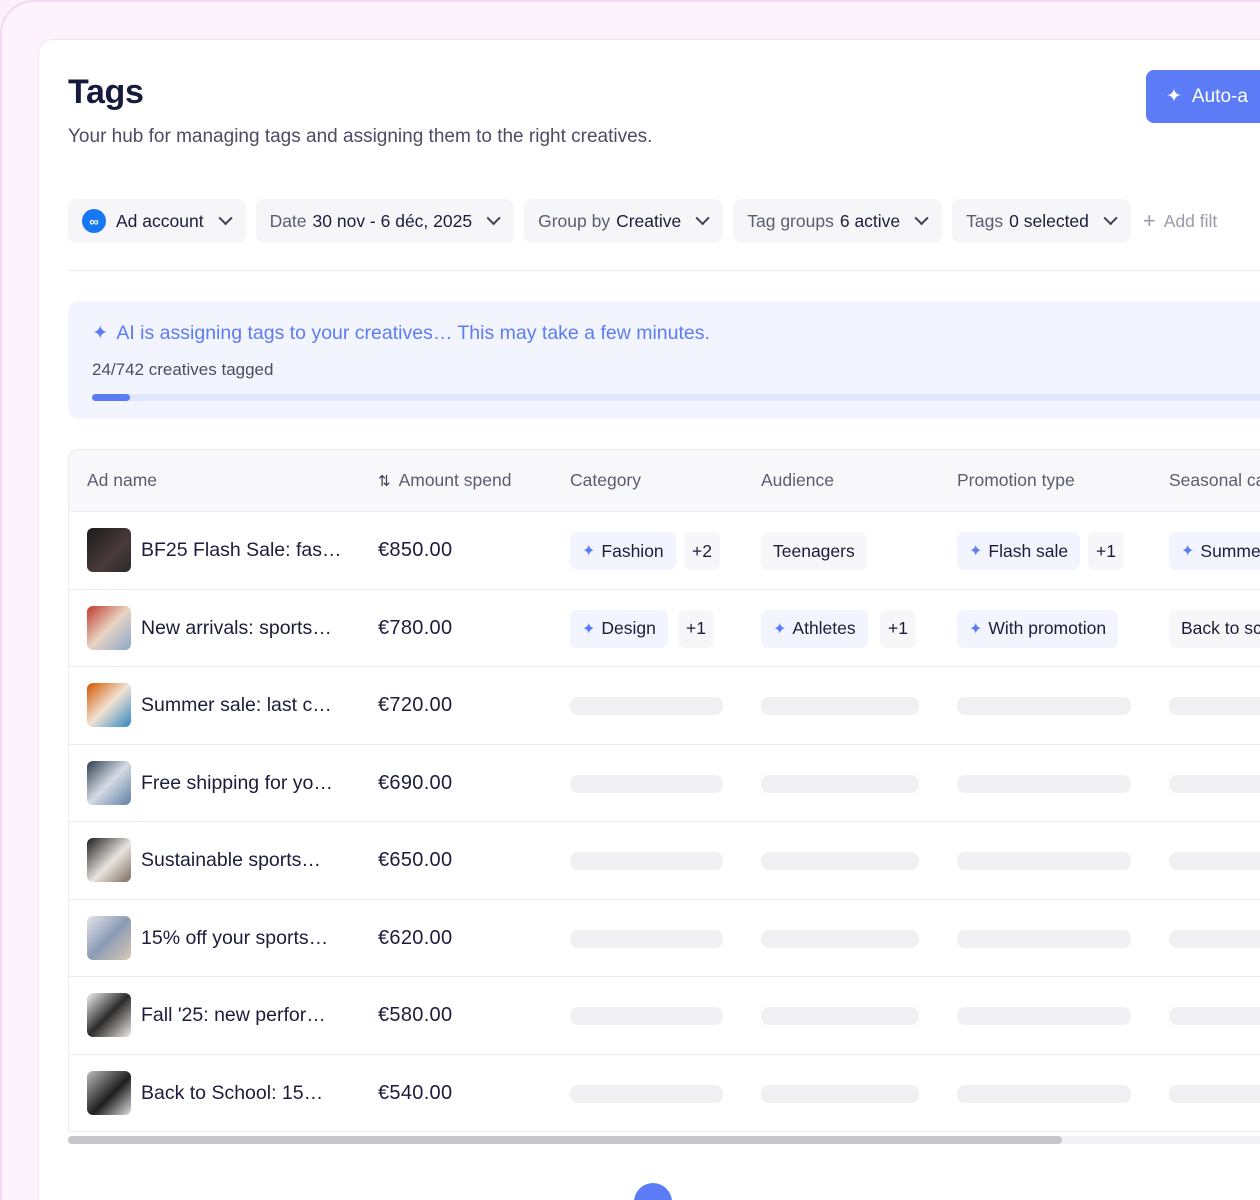 The image size is (1260, 1200). Describe the element at coordinates (565, 1140) in the screenshot. I see `scrollbar-thumb` at that location.